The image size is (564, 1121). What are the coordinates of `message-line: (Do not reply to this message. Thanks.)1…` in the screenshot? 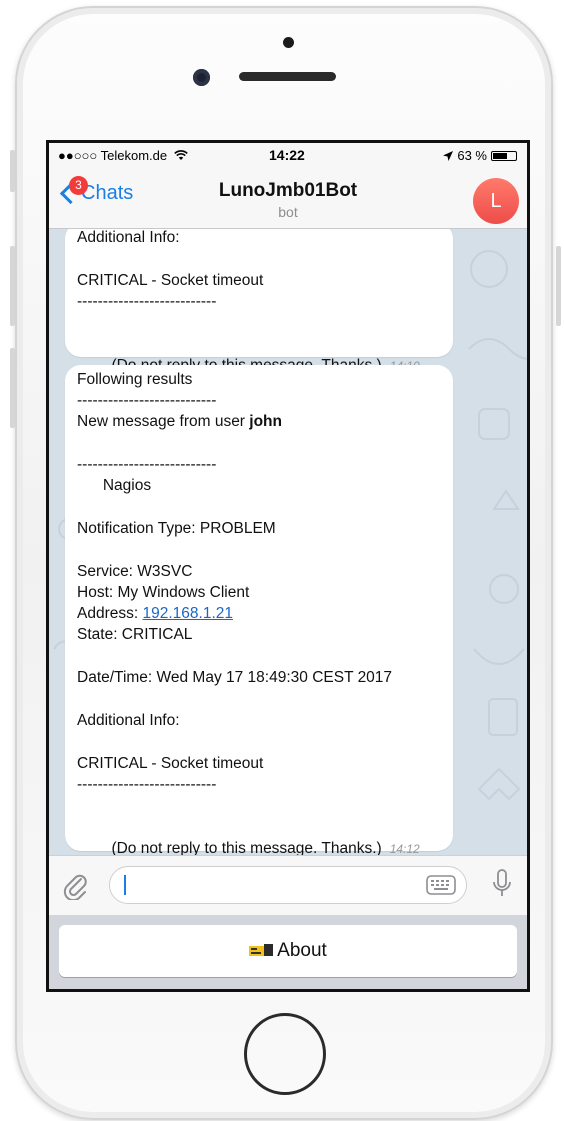 It's located at (259, 354).